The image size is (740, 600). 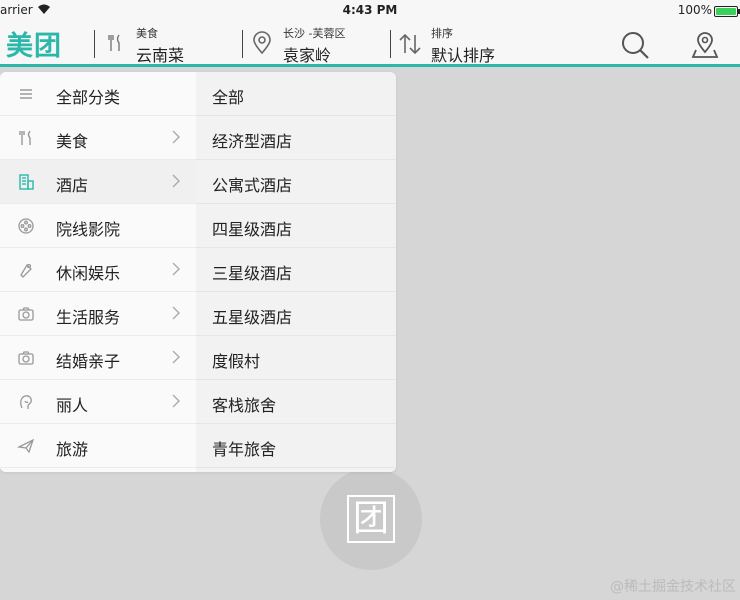 What do you see at coordinates (244, 449) in the screenshot?
I see `subcategory-item-label: 青年旅舍` at bounding box center [244, 449].